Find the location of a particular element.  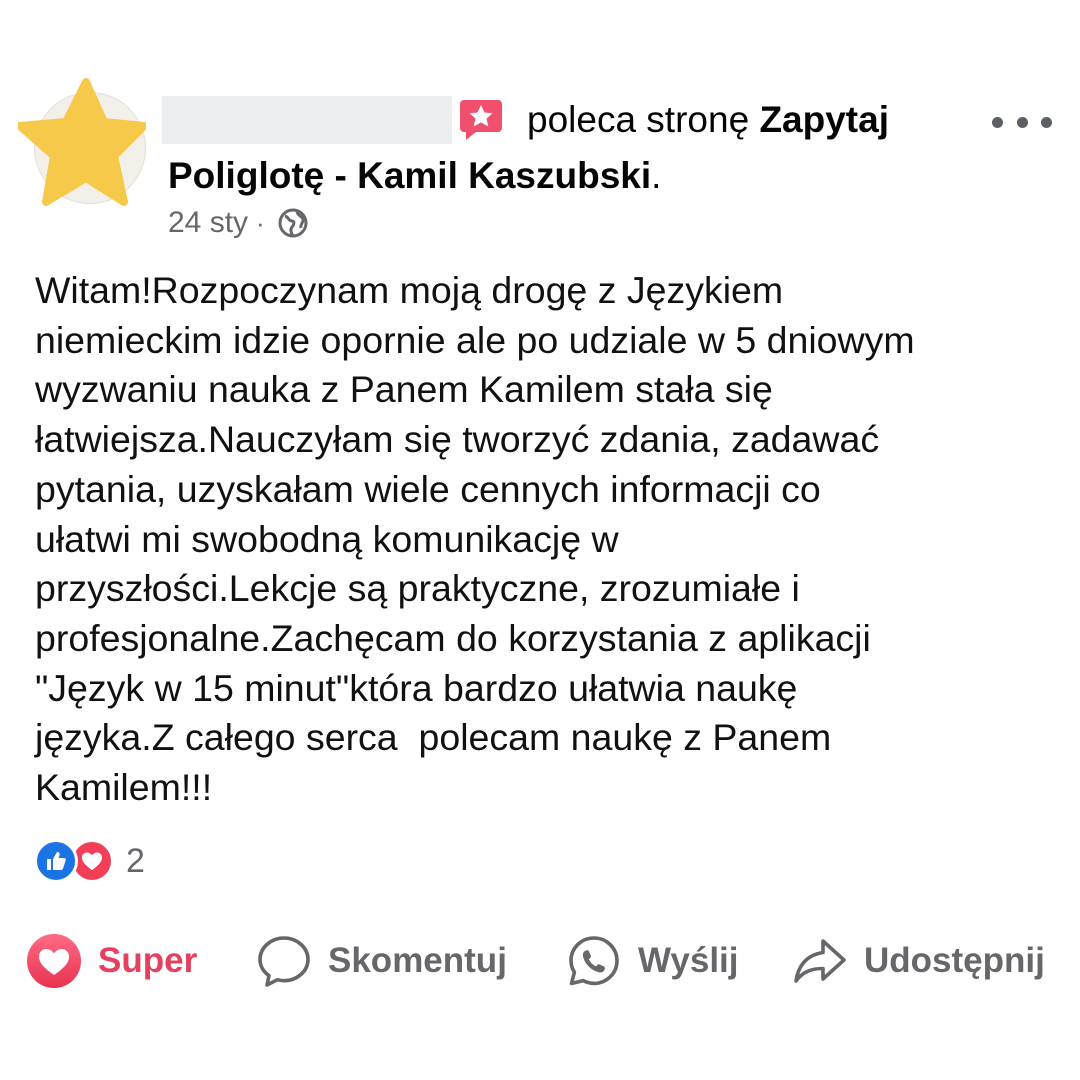

avatar is located at coordinates (82, 148).